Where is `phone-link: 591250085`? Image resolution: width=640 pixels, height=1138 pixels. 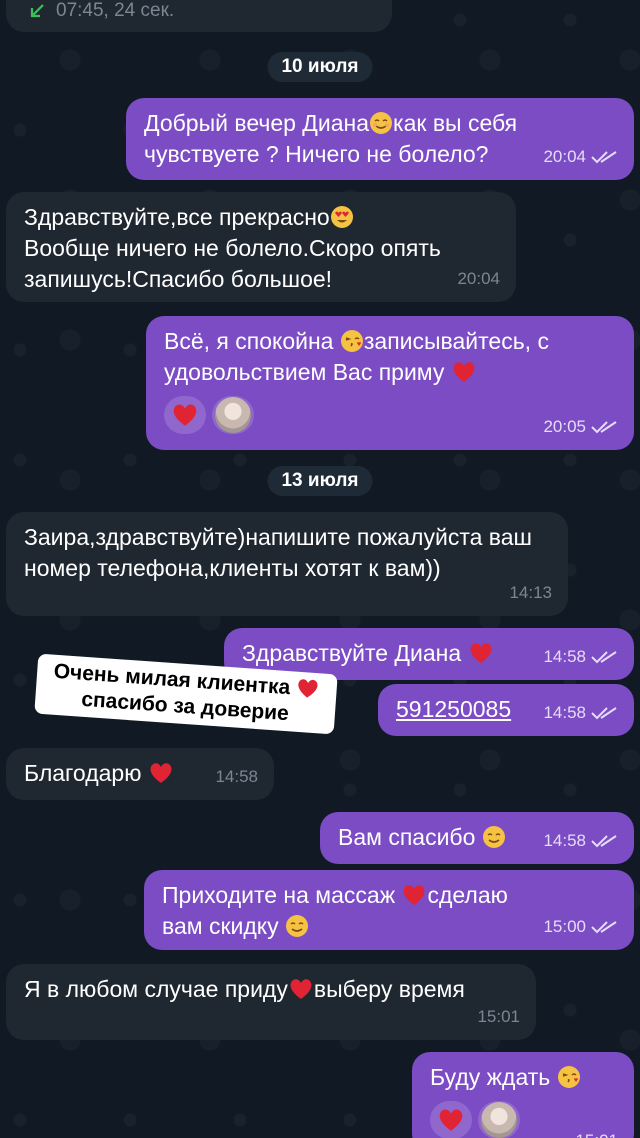 phone-link: 591250085 is located at coordinates (453, 709).